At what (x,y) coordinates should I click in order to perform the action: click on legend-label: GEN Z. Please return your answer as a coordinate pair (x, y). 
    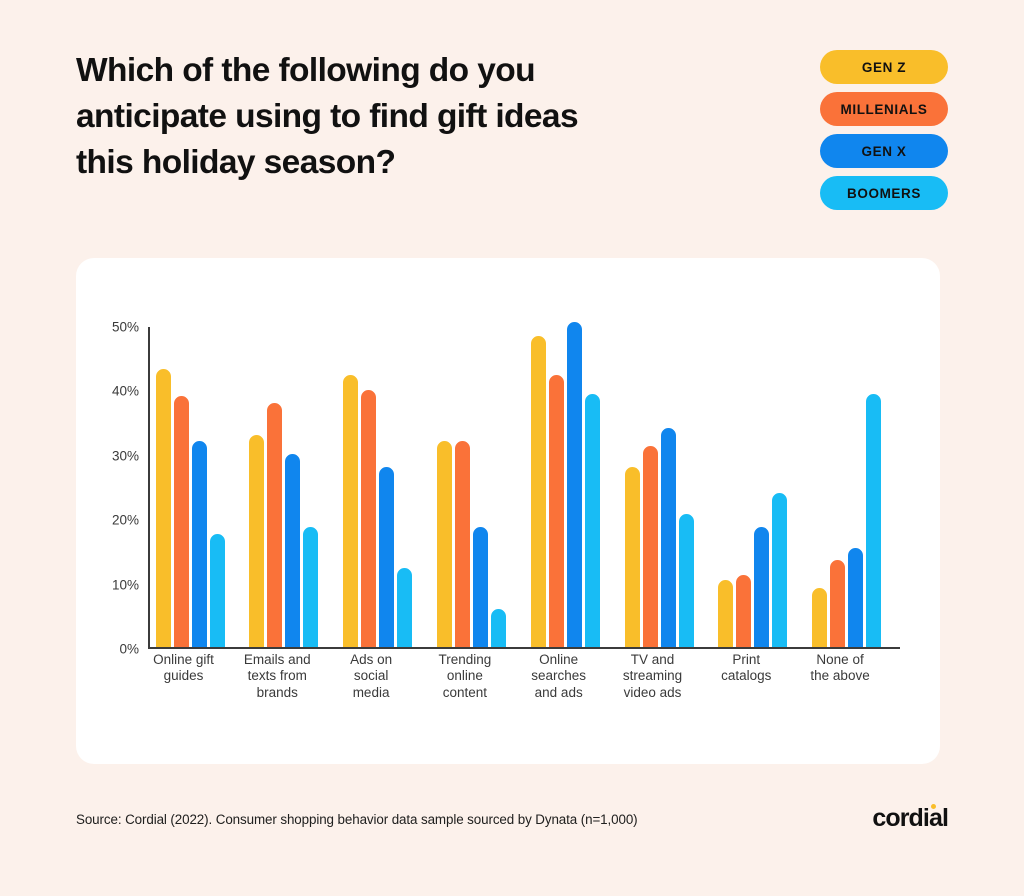
    Looking at the image, I should click on (884, 67).